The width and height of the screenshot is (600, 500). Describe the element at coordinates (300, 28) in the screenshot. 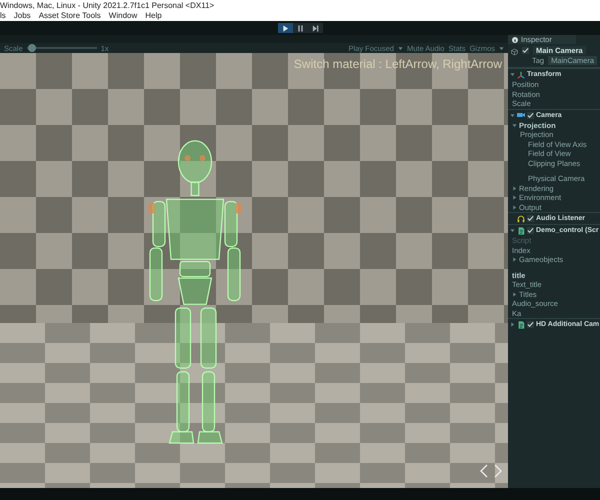

I see `pause-icon` at that location.